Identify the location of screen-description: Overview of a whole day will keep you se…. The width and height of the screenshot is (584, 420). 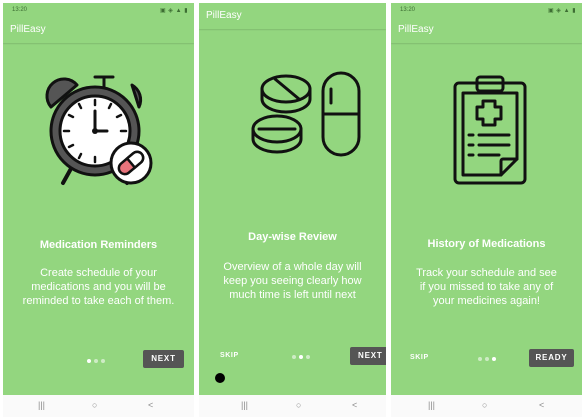
(292, 281).